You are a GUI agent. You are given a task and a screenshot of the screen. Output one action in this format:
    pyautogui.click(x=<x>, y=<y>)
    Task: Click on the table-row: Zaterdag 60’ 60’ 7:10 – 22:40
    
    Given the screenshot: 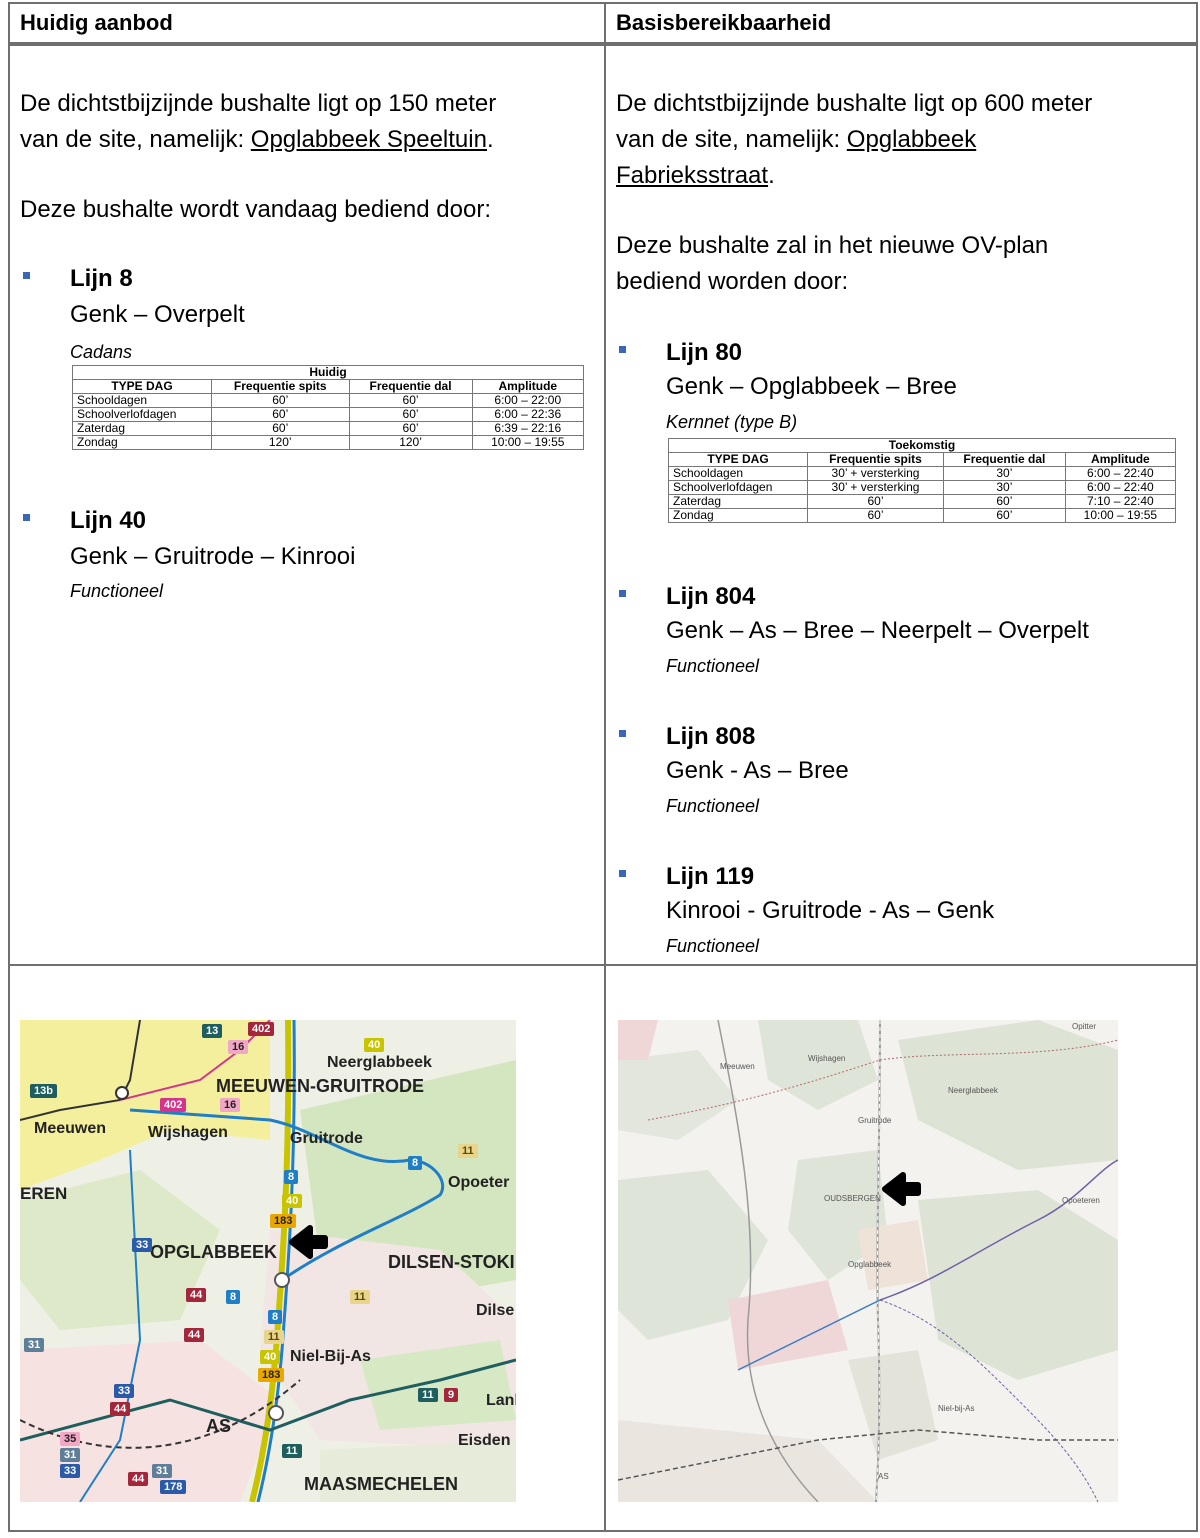 What is the action you would take?
    pyautogui.click(x=922, y=501)
    